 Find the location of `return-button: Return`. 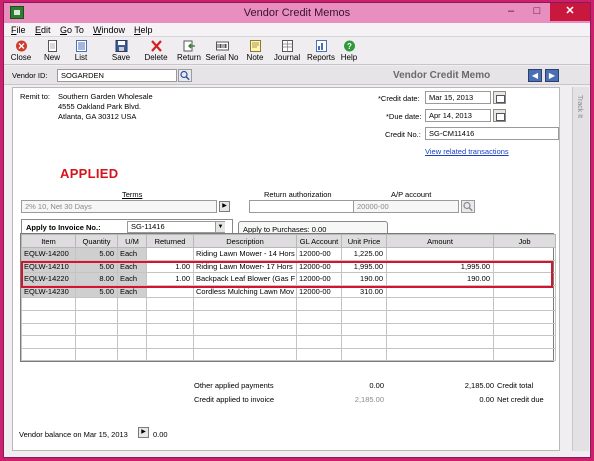

return-button: Return is located at coordinates (189, 51).